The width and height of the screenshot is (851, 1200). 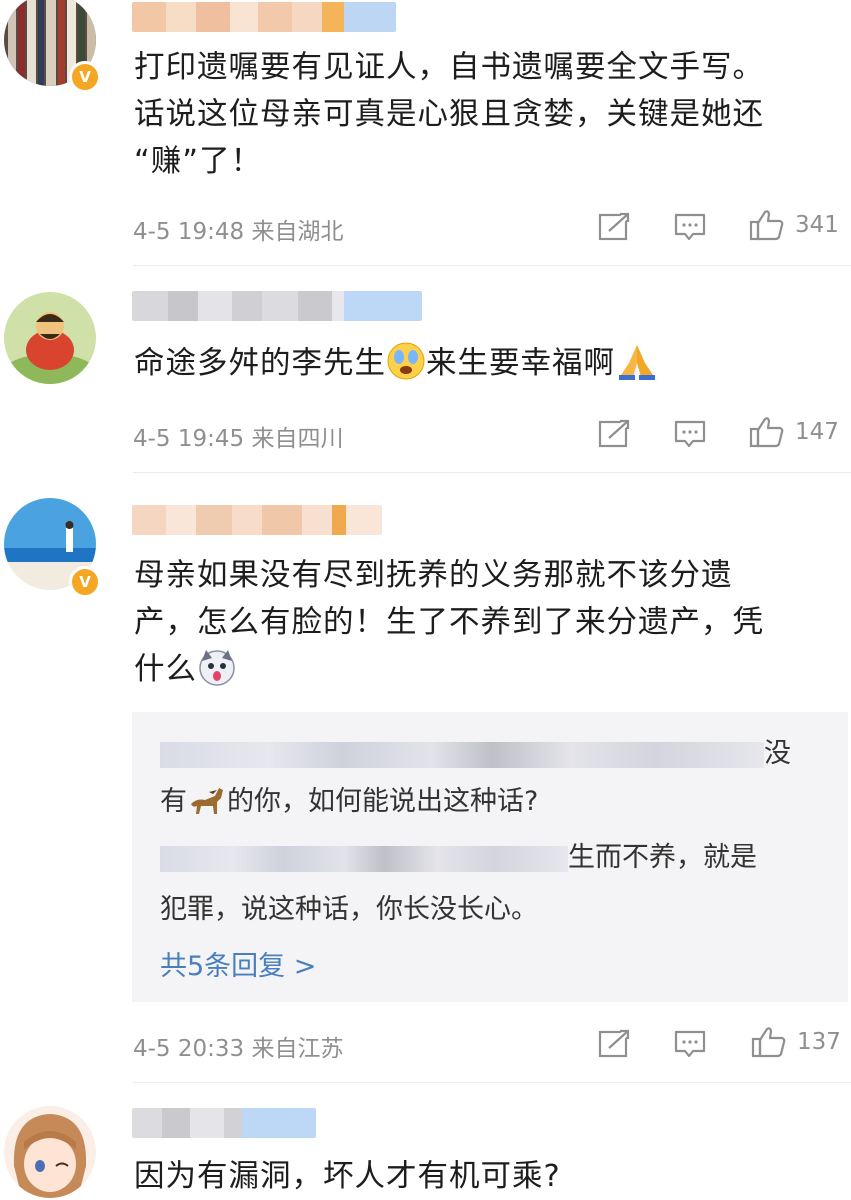 I want to click on like-count: 341, so click(x=817, y=225).